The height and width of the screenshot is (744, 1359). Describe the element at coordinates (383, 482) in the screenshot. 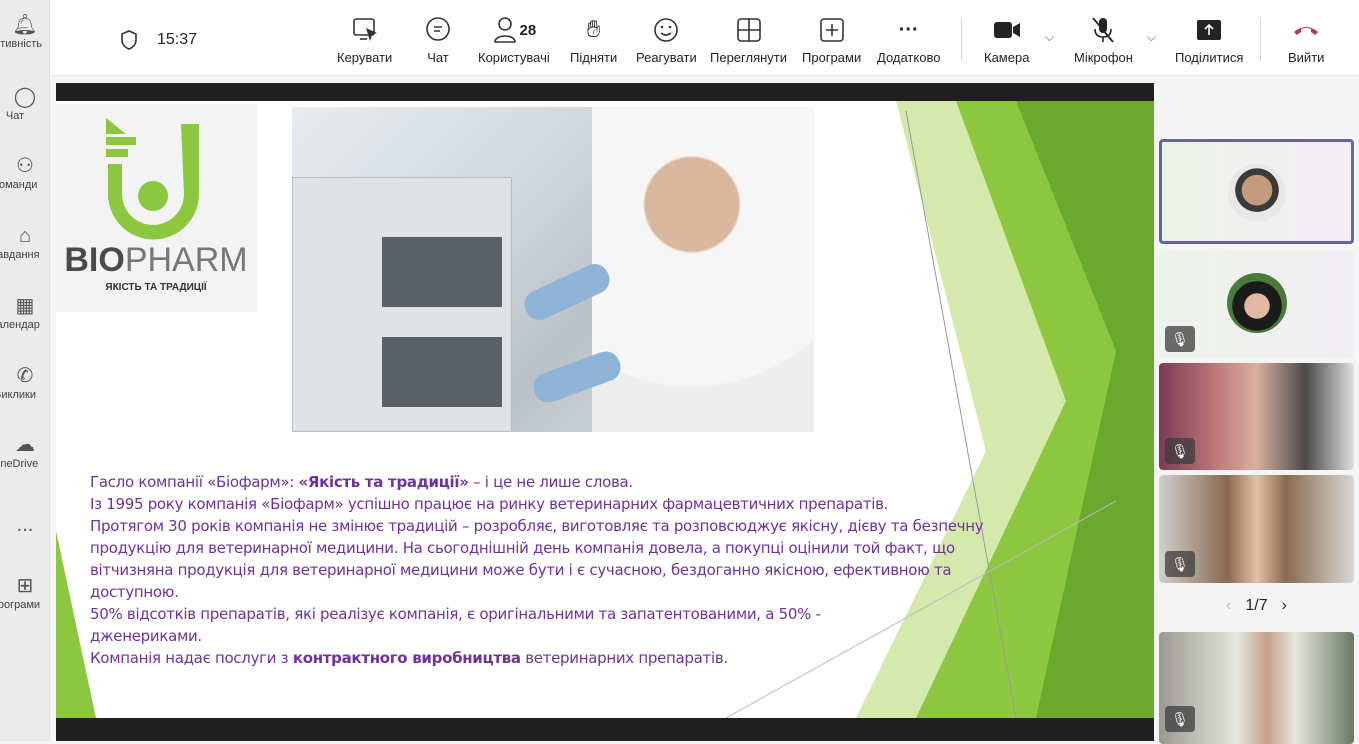

I see `slogan: «Якість та традиції»` at that location.